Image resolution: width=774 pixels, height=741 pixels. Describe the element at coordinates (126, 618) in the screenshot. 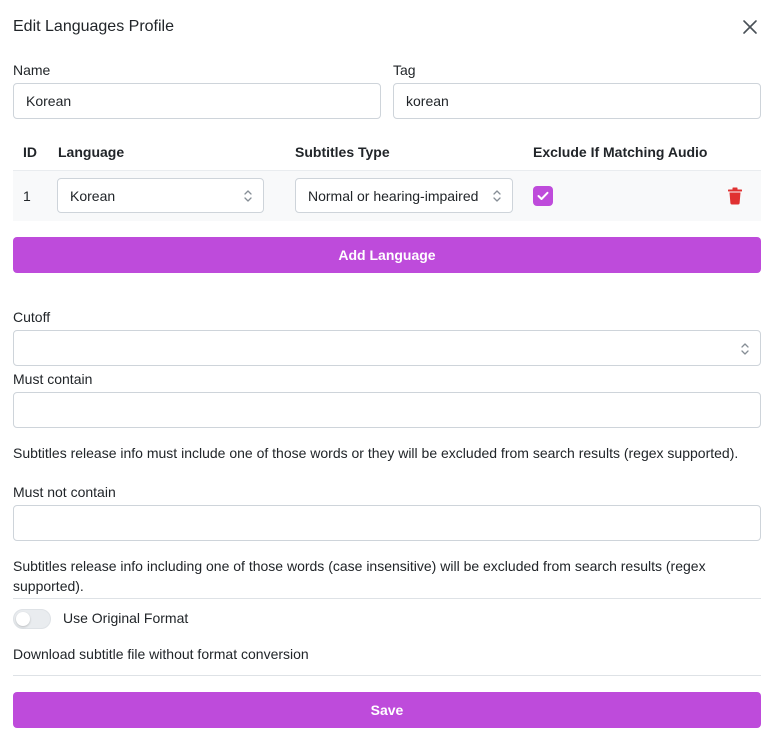

I see `use-original-format-label: Use Original Format` at that location.